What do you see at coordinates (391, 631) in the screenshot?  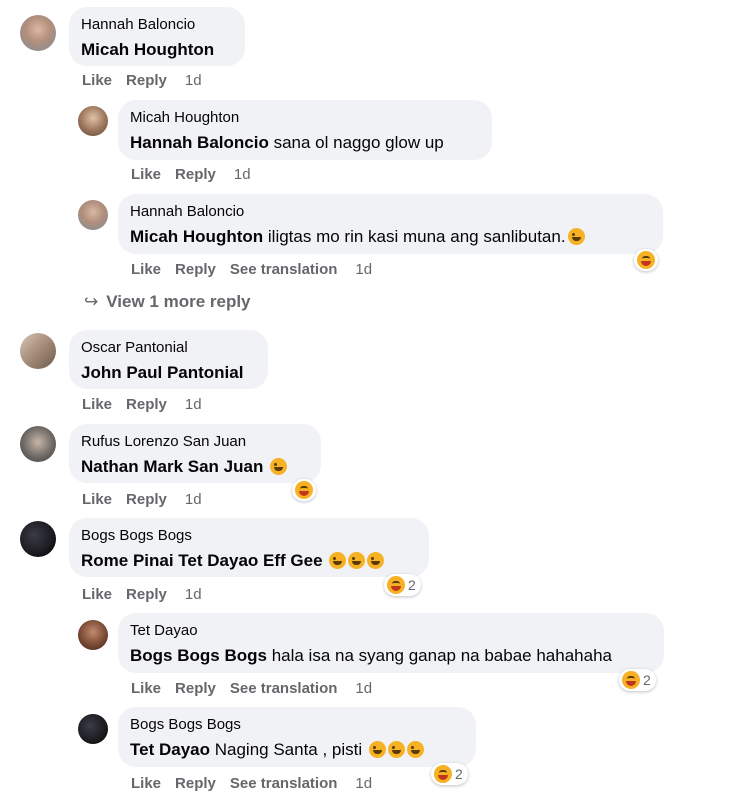 I see `comment-author: Tet Dayao` at bounding box center [391, 631].